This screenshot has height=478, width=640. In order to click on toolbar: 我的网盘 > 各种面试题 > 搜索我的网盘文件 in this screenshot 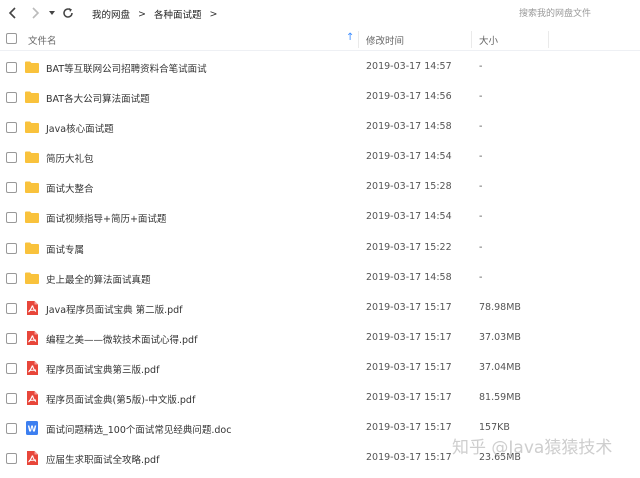, I will do `click(320, 13)`.